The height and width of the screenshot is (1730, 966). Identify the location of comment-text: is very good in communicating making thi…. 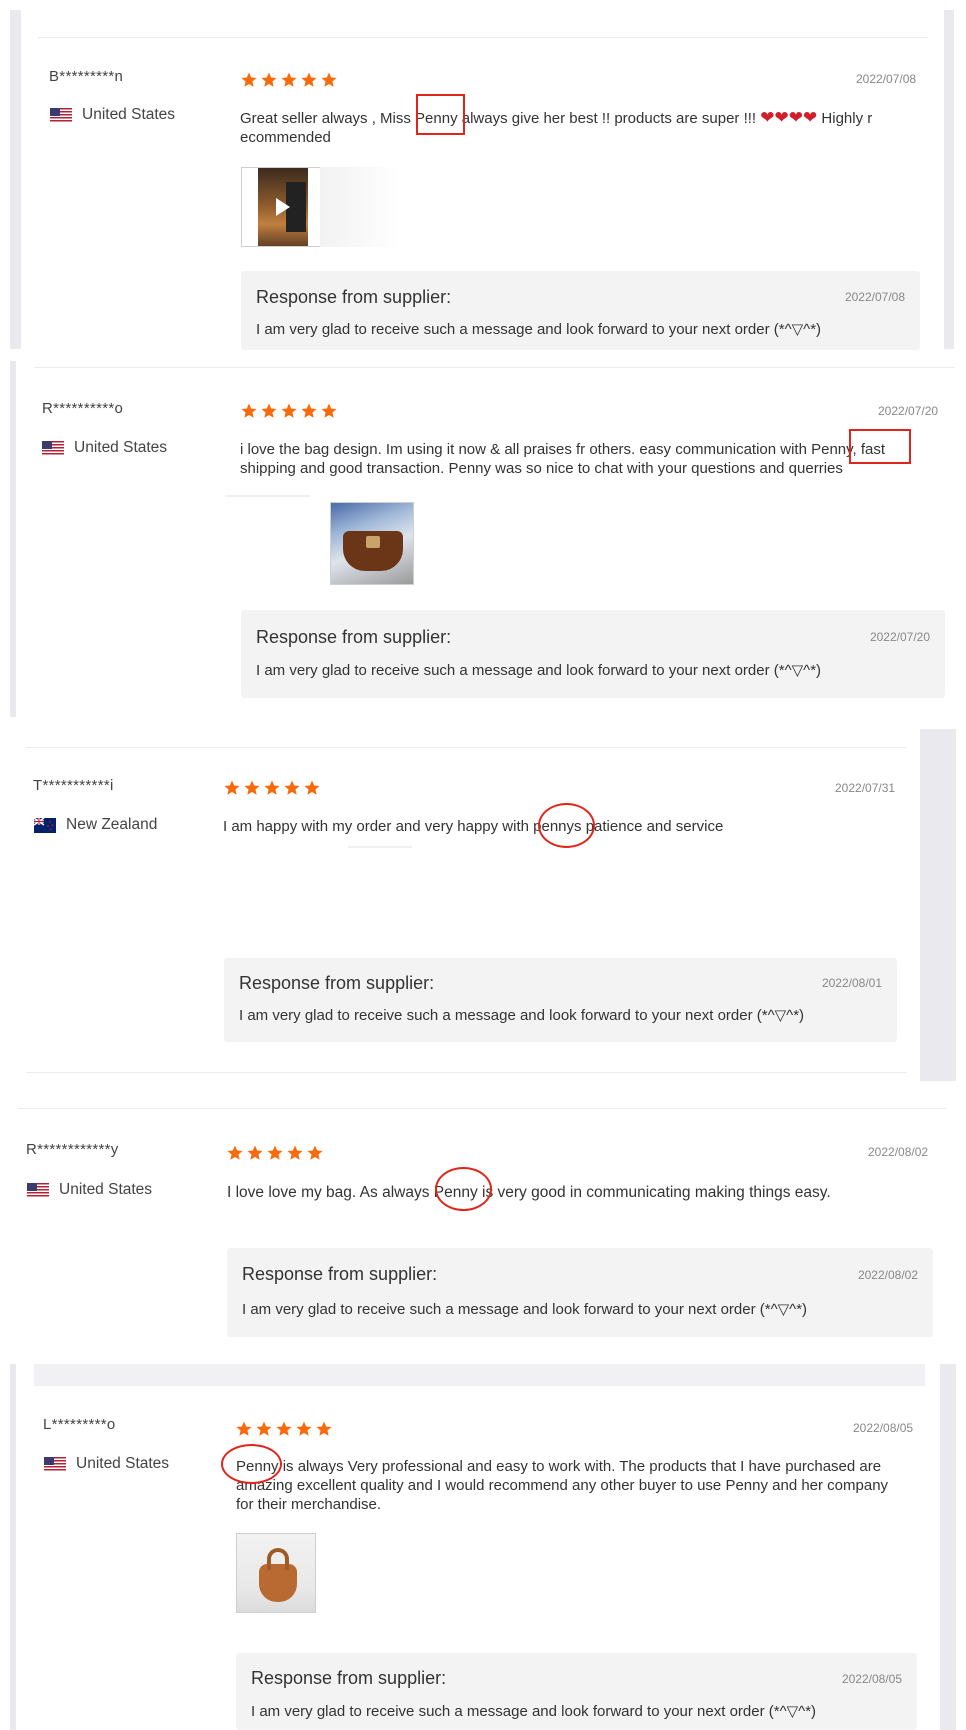
(654, 1192).